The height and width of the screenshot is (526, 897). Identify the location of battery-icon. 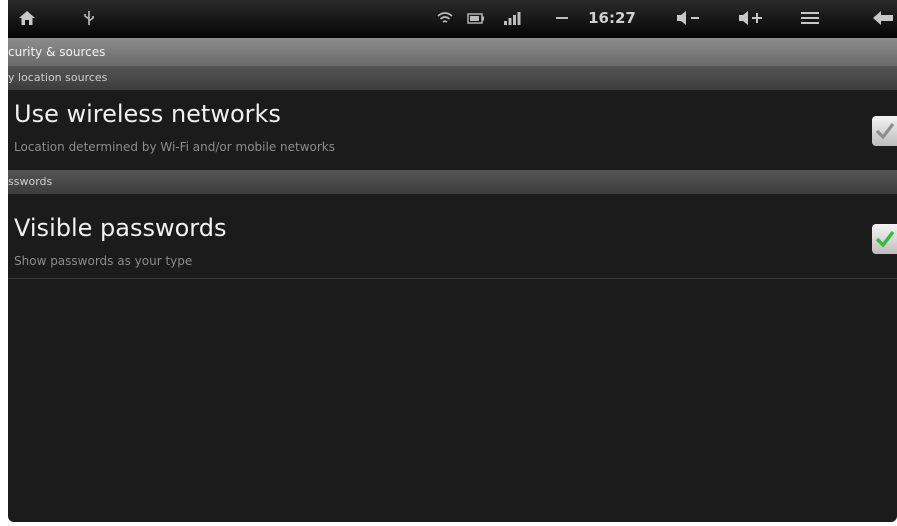
(476, 18).